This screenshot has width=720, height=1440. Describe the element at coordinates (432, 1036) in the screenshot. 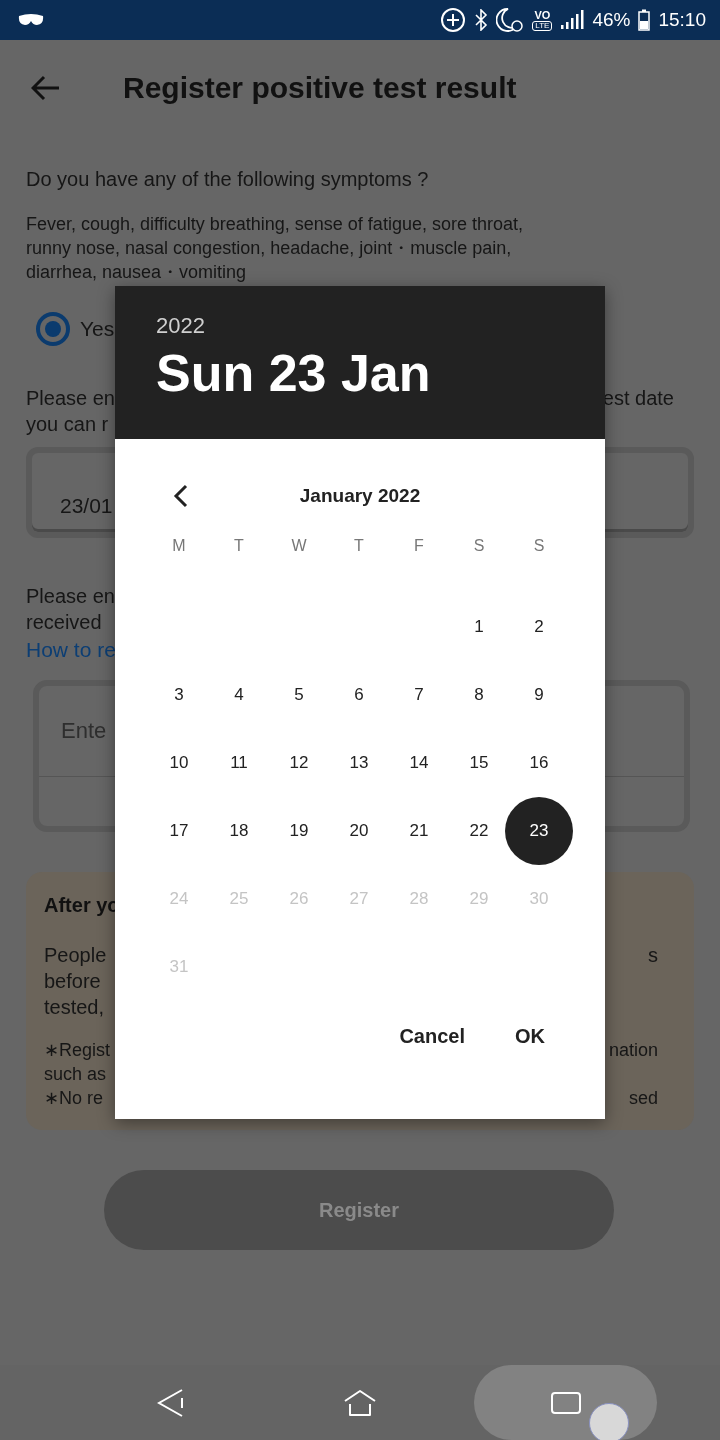

I see `dialog-button: Cancel` at that location.